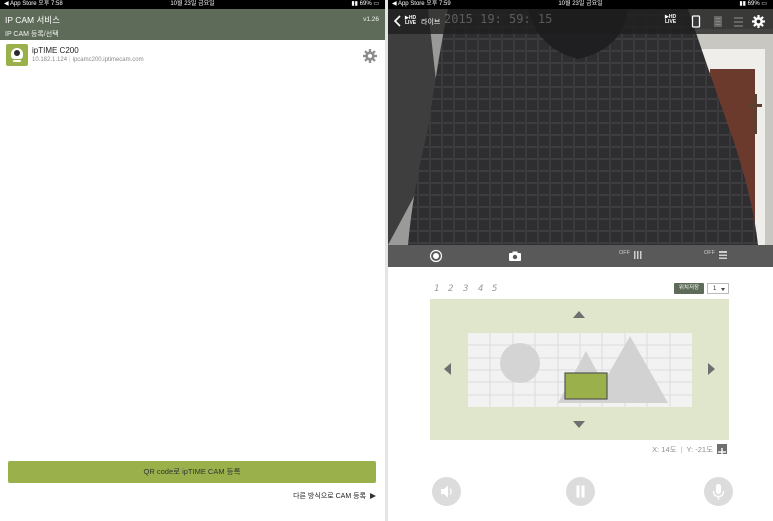  Describe the element at coordinates (50, 60) in the screenshot. I see `camera-ip: 10.182.1.124` at that location.